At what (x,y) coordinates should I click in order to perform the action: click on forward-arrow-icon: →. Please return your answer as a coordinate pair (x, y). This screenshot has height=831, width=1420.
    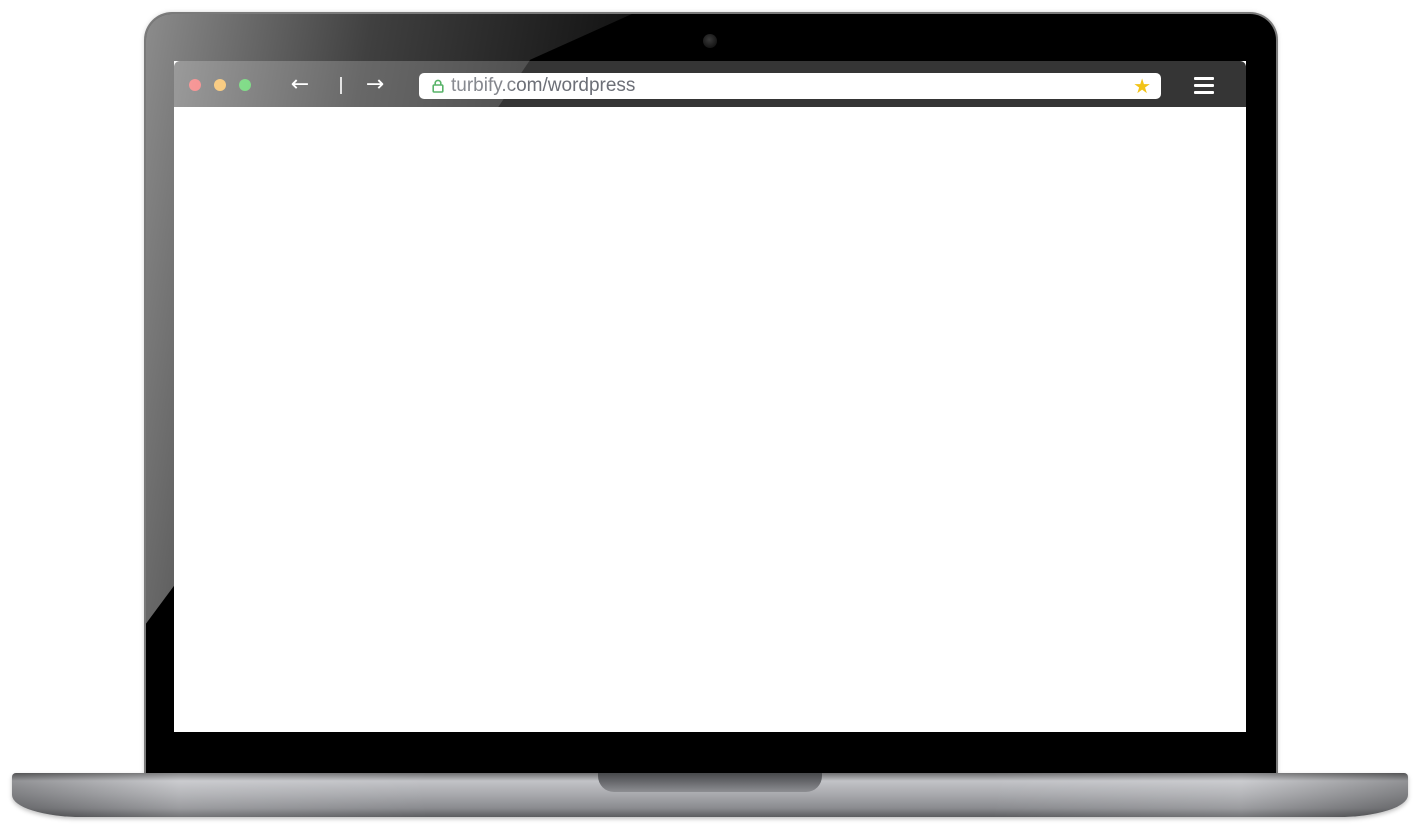
    Looking at the image, I should click on (375, 85).